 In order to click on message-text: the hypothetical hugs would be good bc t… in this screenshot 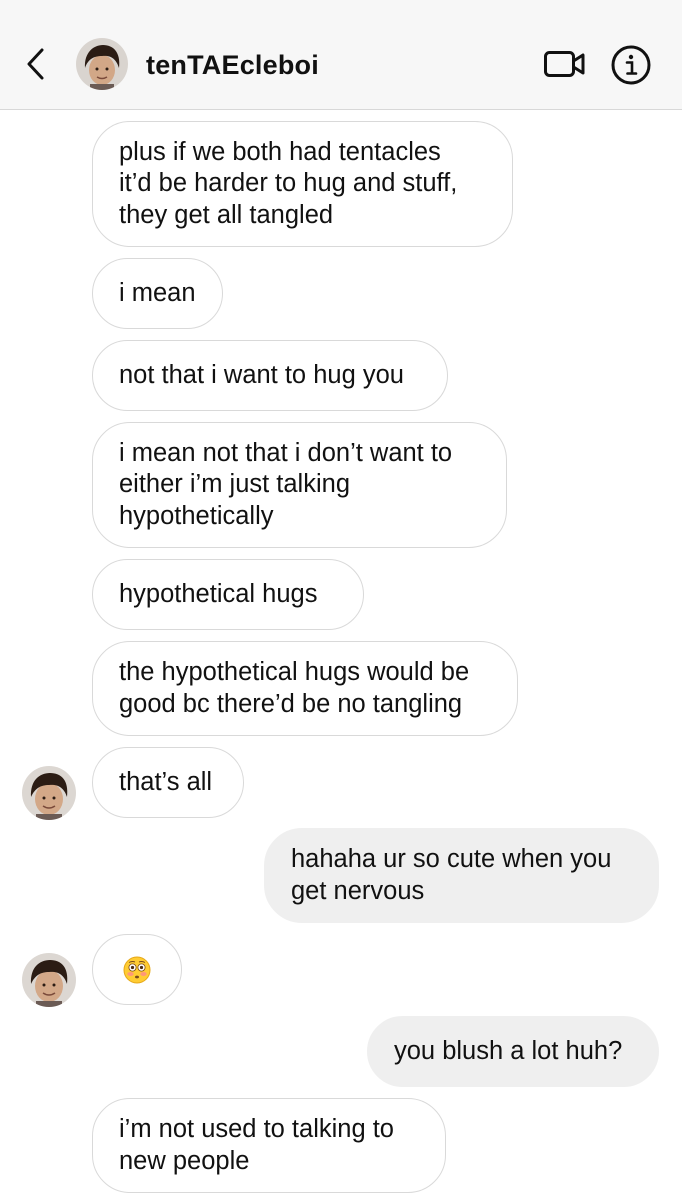, I will do `click(294, 688)`.